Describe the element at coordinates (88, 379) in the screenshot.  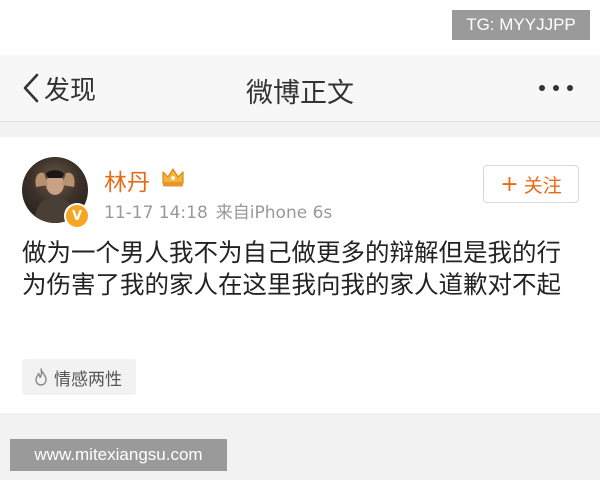
I see `topic-tag-label: 情感两性` at that location.